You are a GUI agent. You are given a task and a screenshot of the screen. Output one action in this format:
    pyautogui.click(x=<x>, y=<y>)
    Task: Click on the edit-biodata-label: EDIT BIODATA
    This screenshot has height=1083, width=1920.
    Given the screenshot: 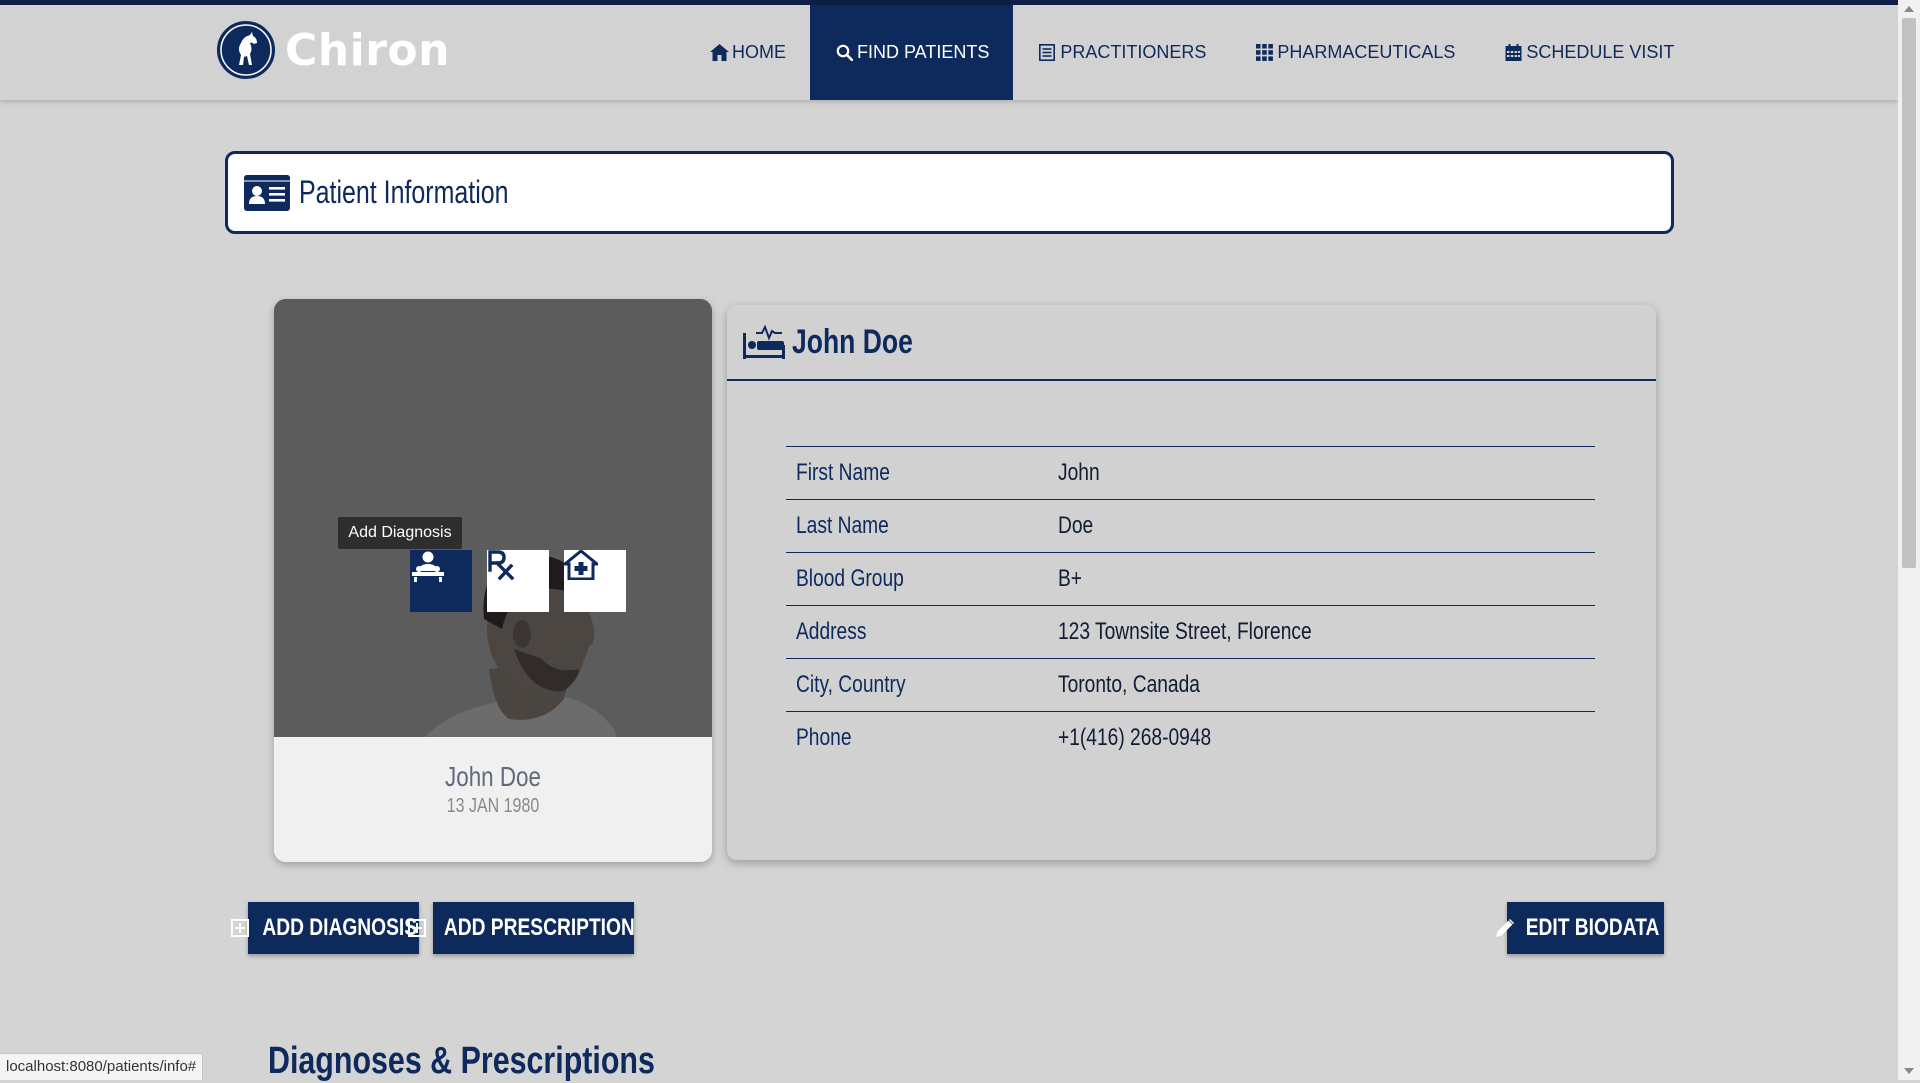 What is the action you would take?
    pyautogui.click(x=1592, y=927)
    